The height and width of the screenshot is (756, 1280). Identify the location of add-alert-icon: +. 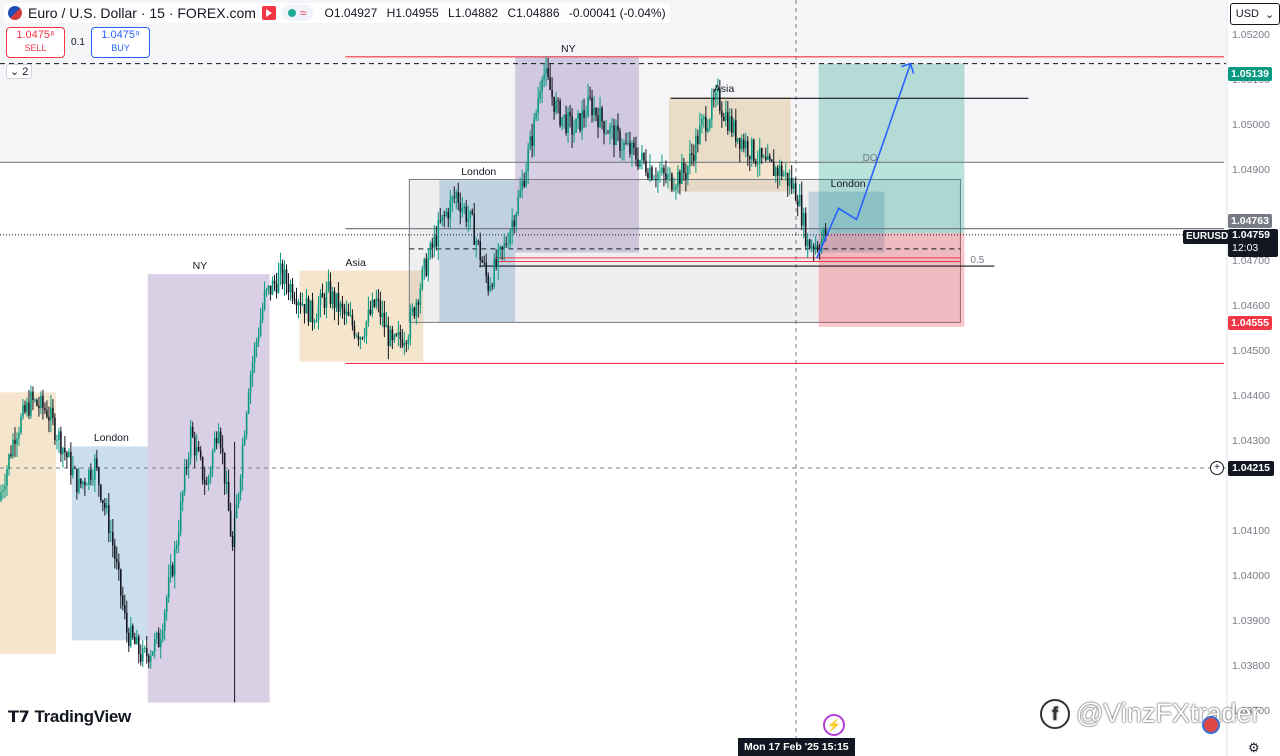
(1217, 468).